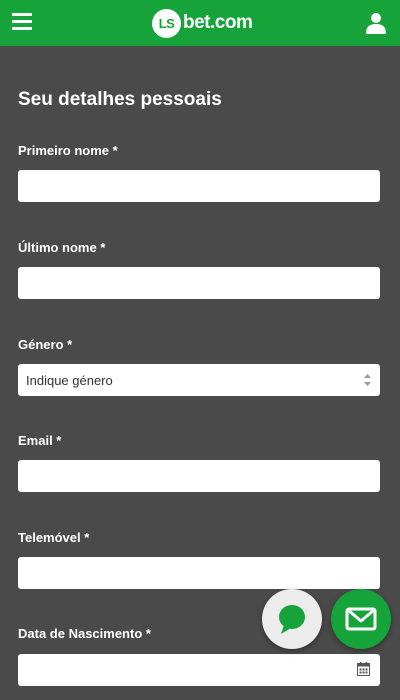 The height and width of the screenshot is (700, 400). I want to click on top-bar: LS bet.com, so click(200, 23).